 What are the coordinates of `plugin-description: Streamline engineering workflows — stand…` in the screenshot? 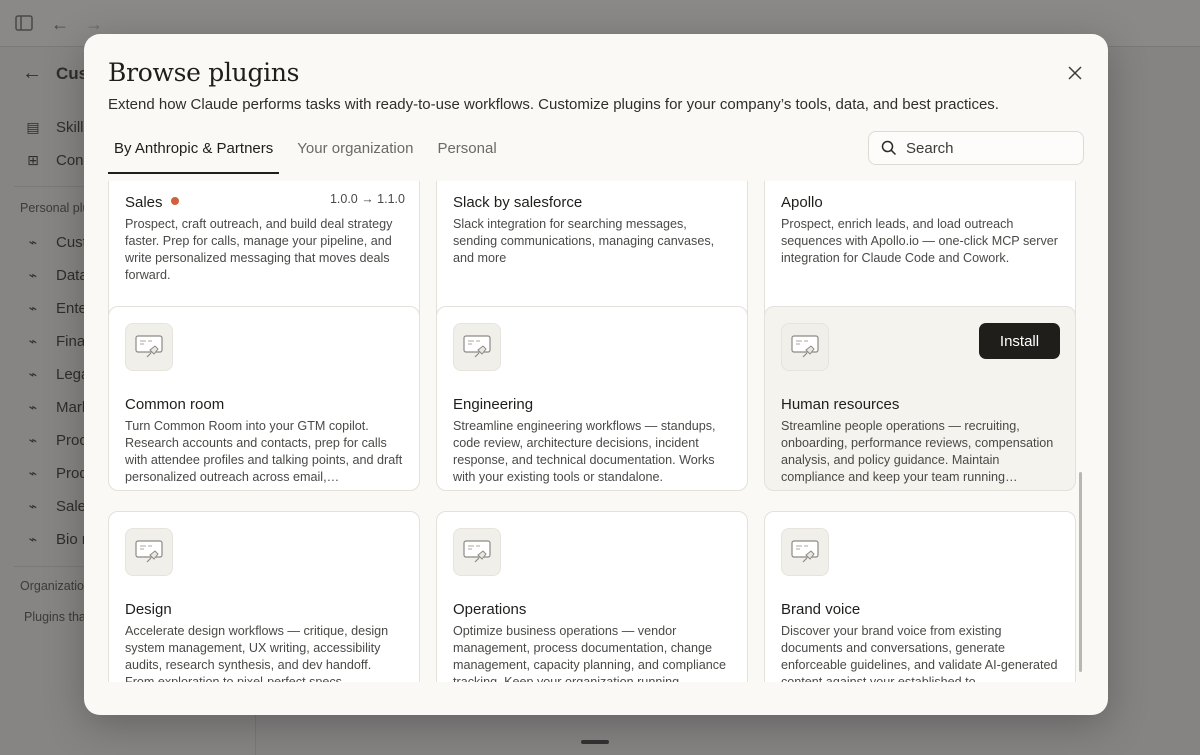 It's located at (584, 451).